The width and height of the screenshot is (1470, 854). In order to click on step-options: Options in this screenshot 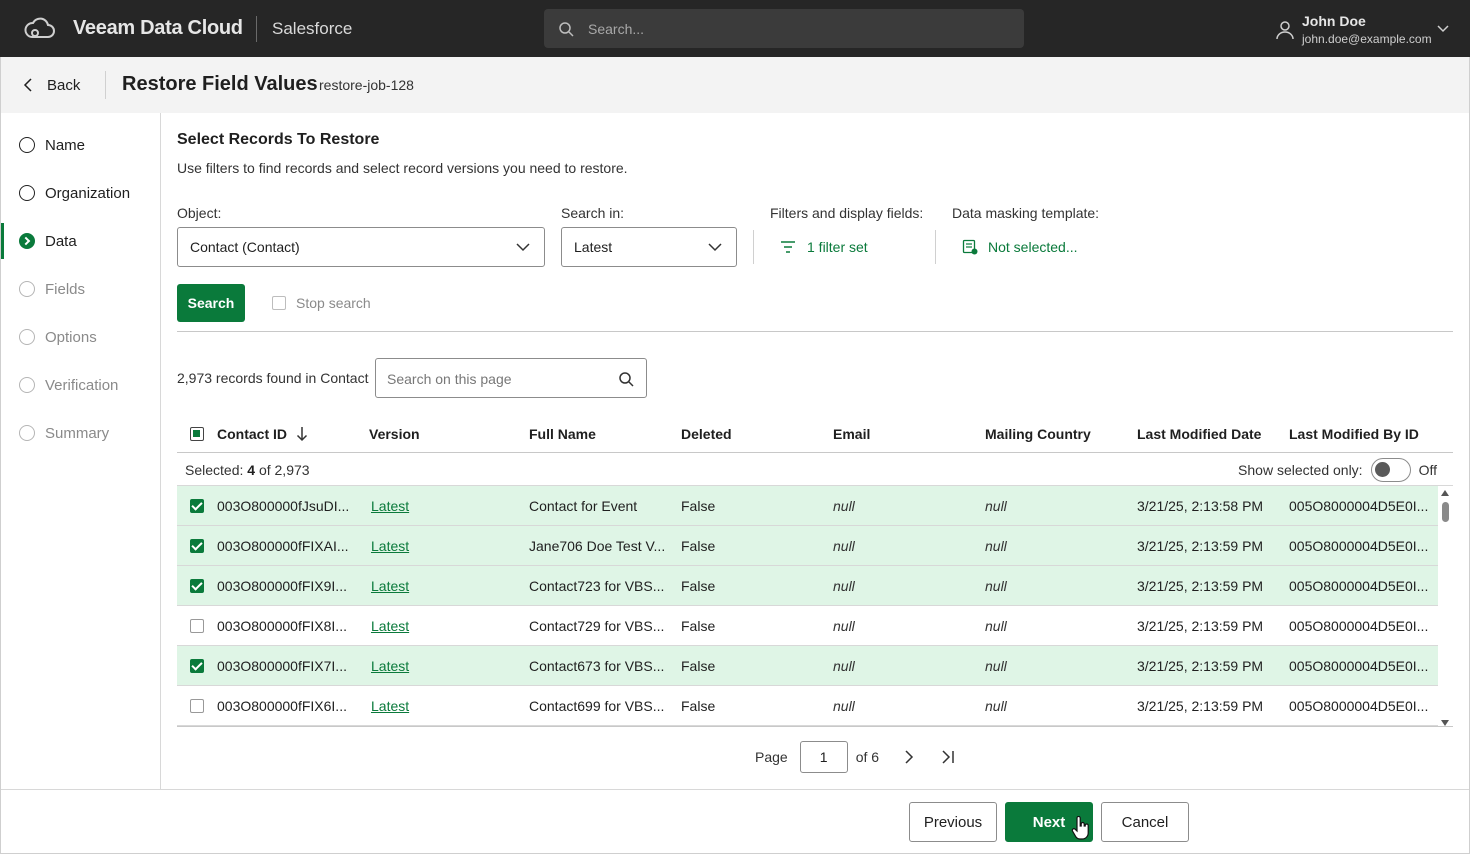, I will do `click(80, 337)`.